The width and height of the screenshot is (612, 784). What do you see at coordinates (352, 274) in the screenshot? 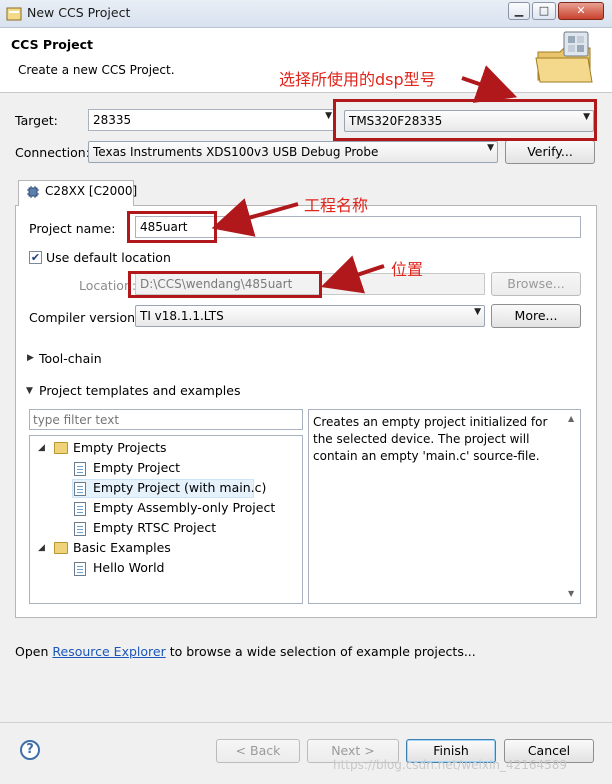
I see `arrow-to-location` at bounding box center [352, 274].